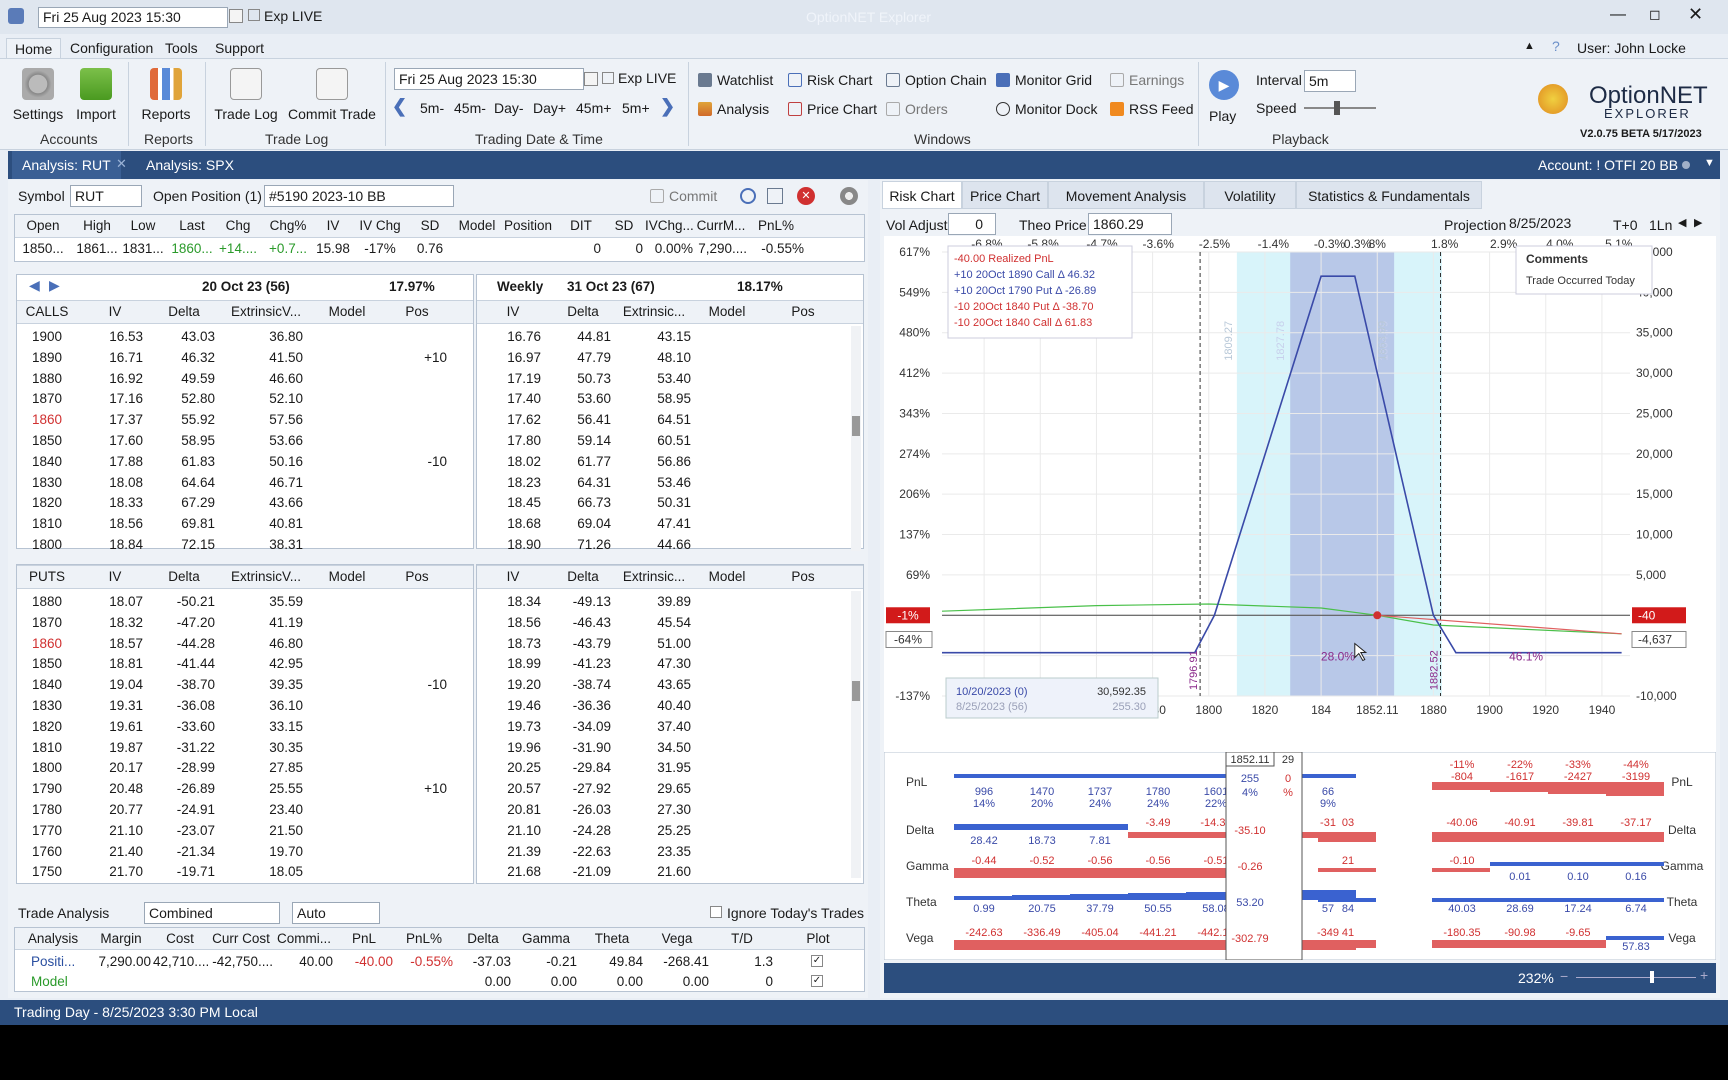 Image resolution: width=1728 pixels, height=1080 pixels. What do you see at coordinates (34, 285) in the screenshot?
I see `nav-prev-icon: ◀` at bounding box center [34, 285].